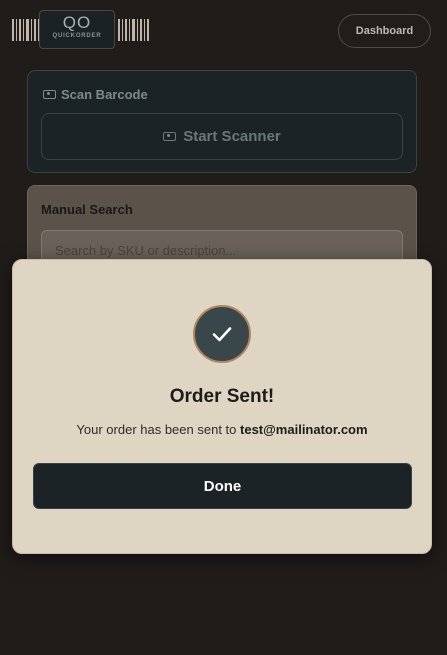 This screenshot has width=447, height=655. Describe the element at coordinates (222, 334) in the screenshot. I see `success-check-icon` at that location.